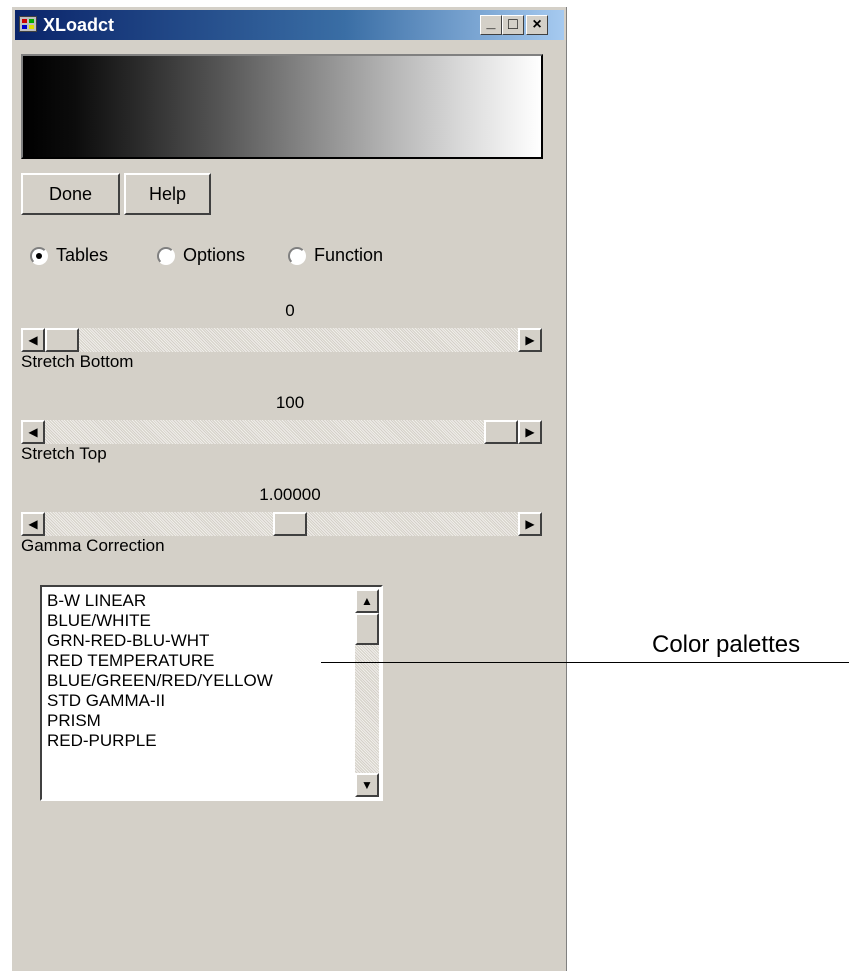  Describe the element at coordinates (290, 524) in the screenshot. I see `gamma-thumb` at that location.